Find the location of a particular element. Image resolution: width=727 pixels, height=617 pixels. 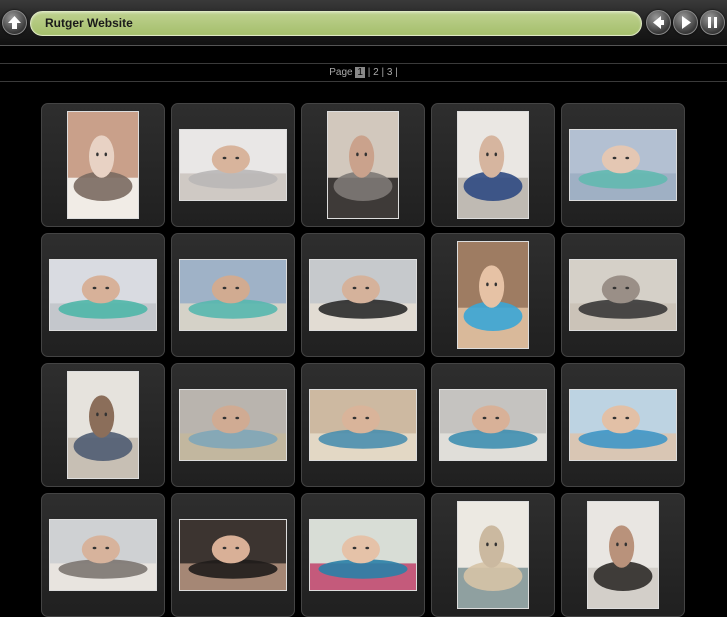

up-button is located at coordinates (14, 22).